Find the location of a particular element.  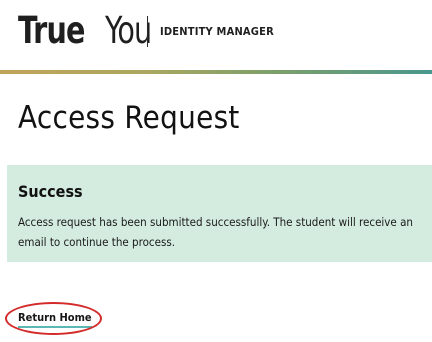

logo-divider is located at coordinates (147, 31).